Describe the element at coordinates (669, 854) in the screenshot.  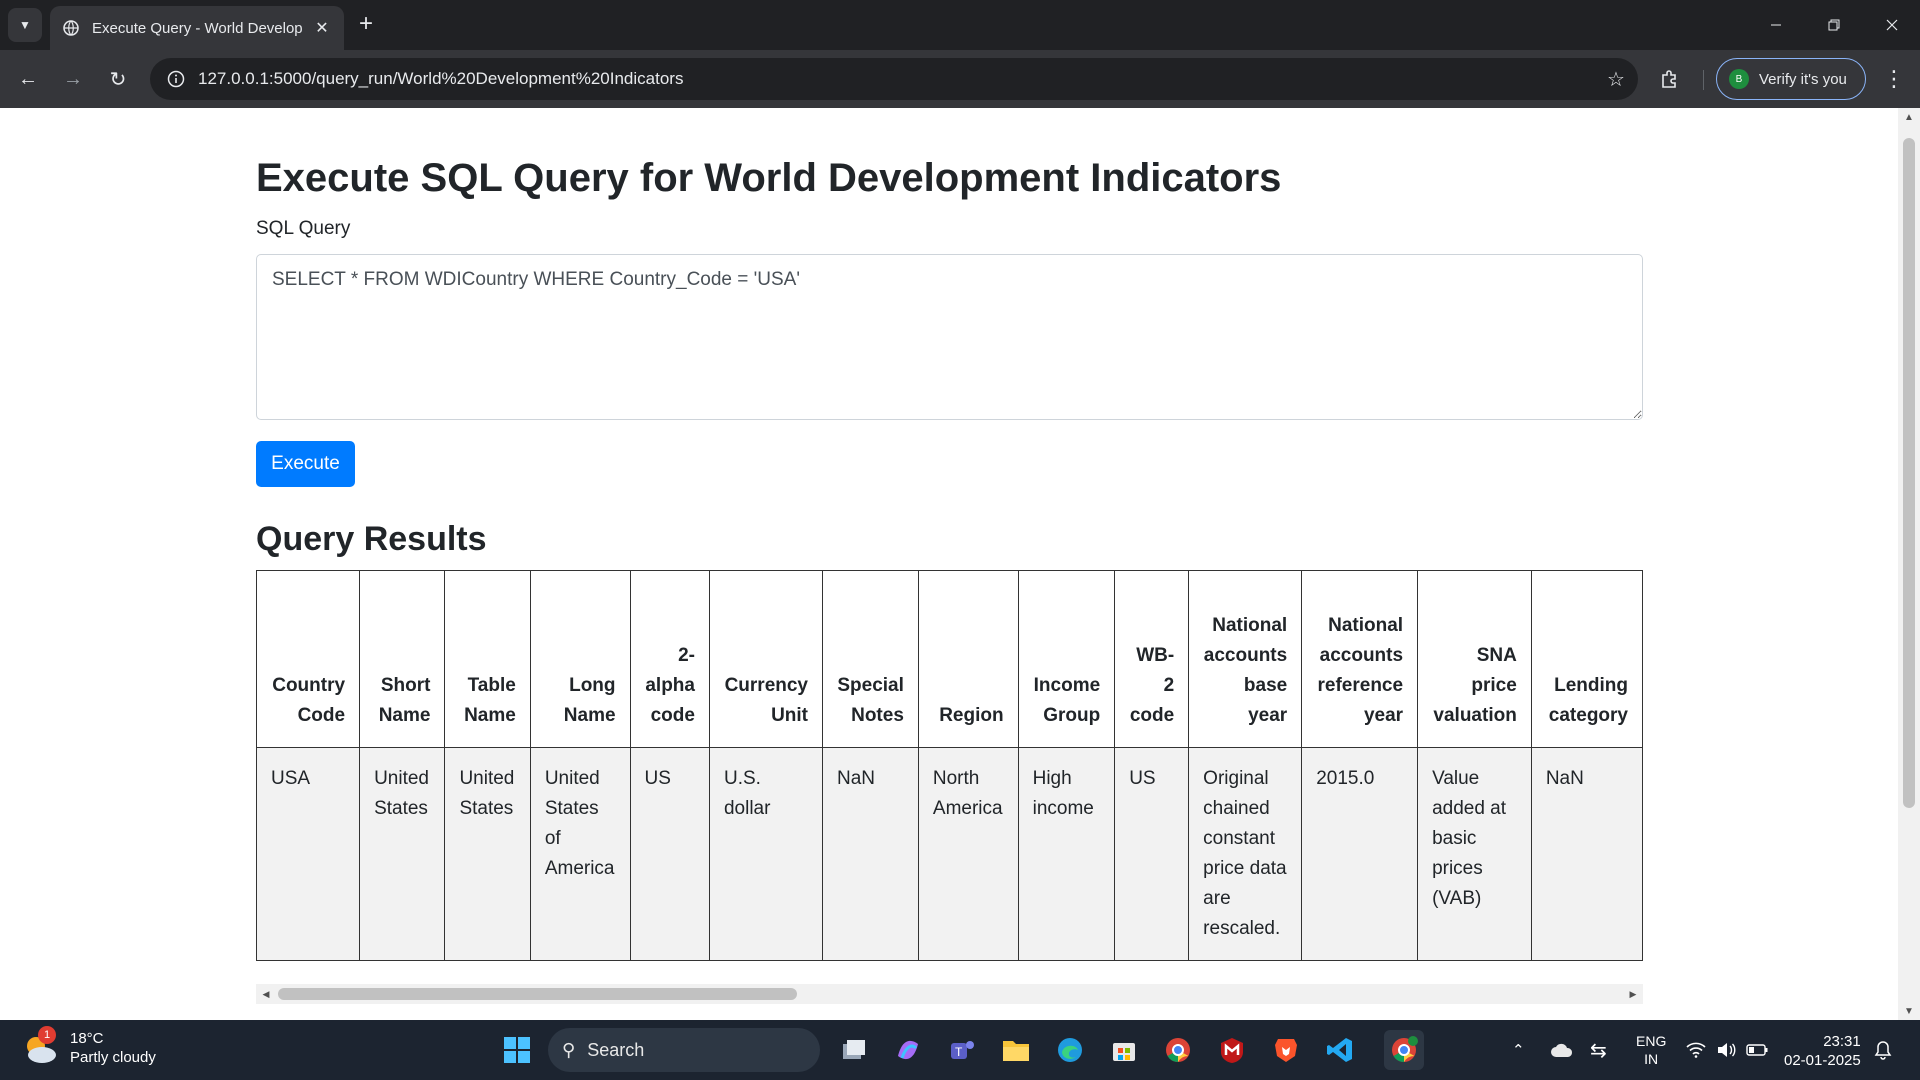
I see `table-cell: US` at that location.